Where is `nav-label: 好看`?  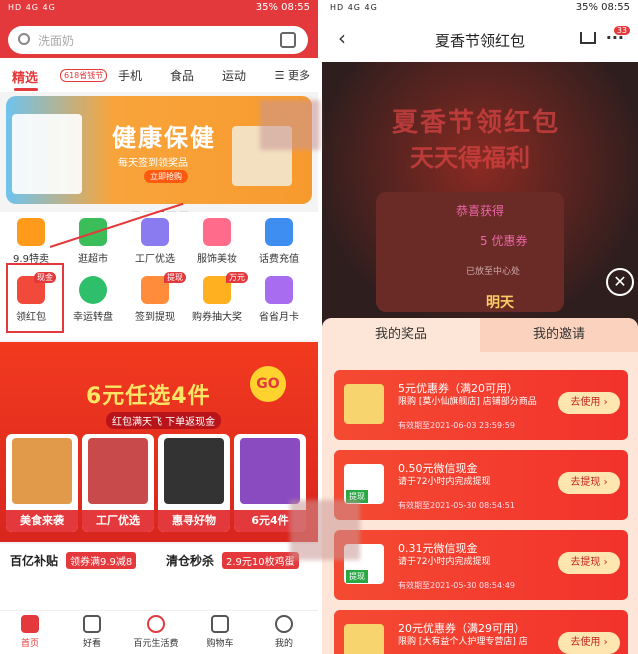 nav-label: 好看 is located at coordinates (91, 644).